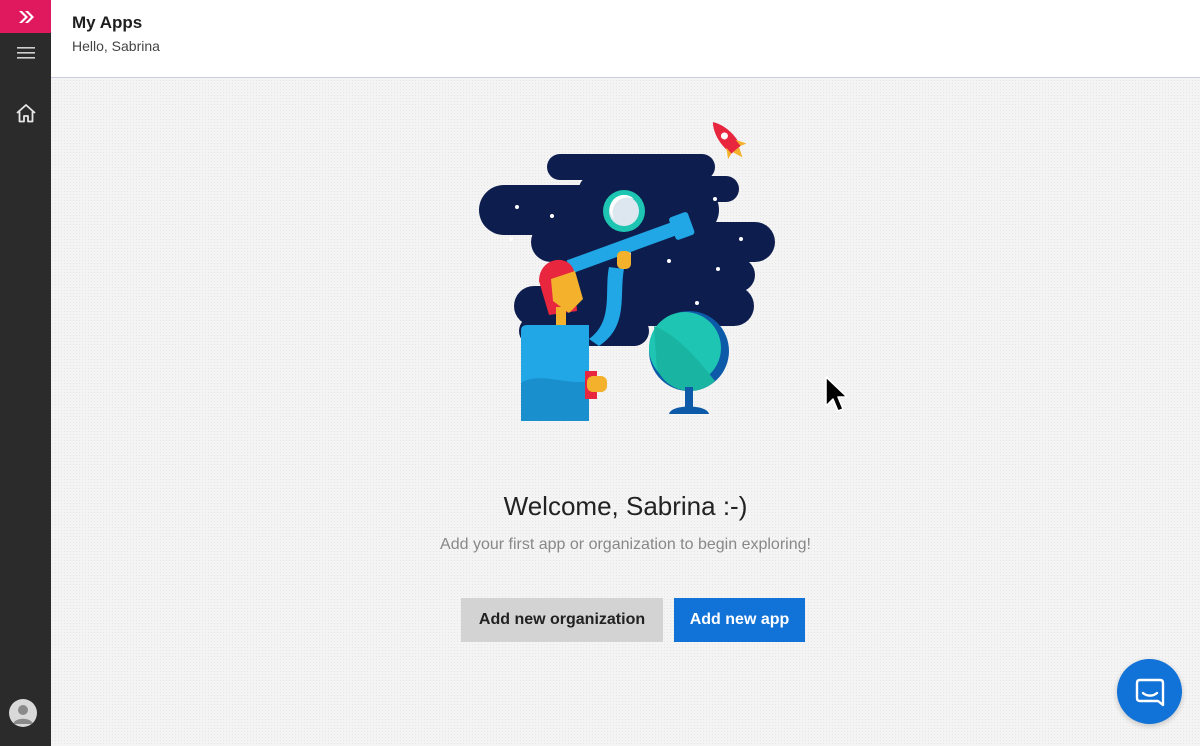 Image resolution: width=1200 pixels, height=746 pixels. What do you see at coordinates (107, 22) in the screenshot?
I see `page-title: My Apps` at bounding box center [107, 22].